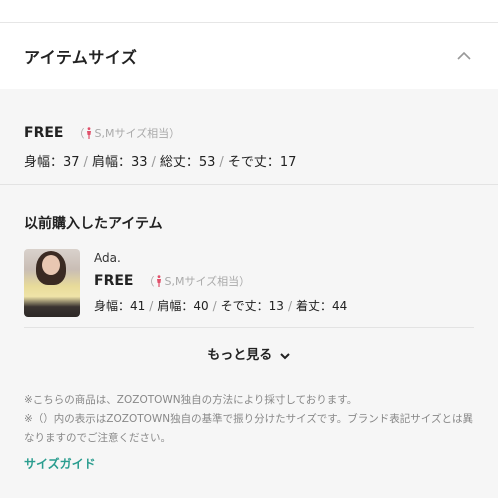 This screenshot has height=498, width=498. Describe the element at coordinates (52, 283) in the screenshot. I see `item-thumbnail` at that location.